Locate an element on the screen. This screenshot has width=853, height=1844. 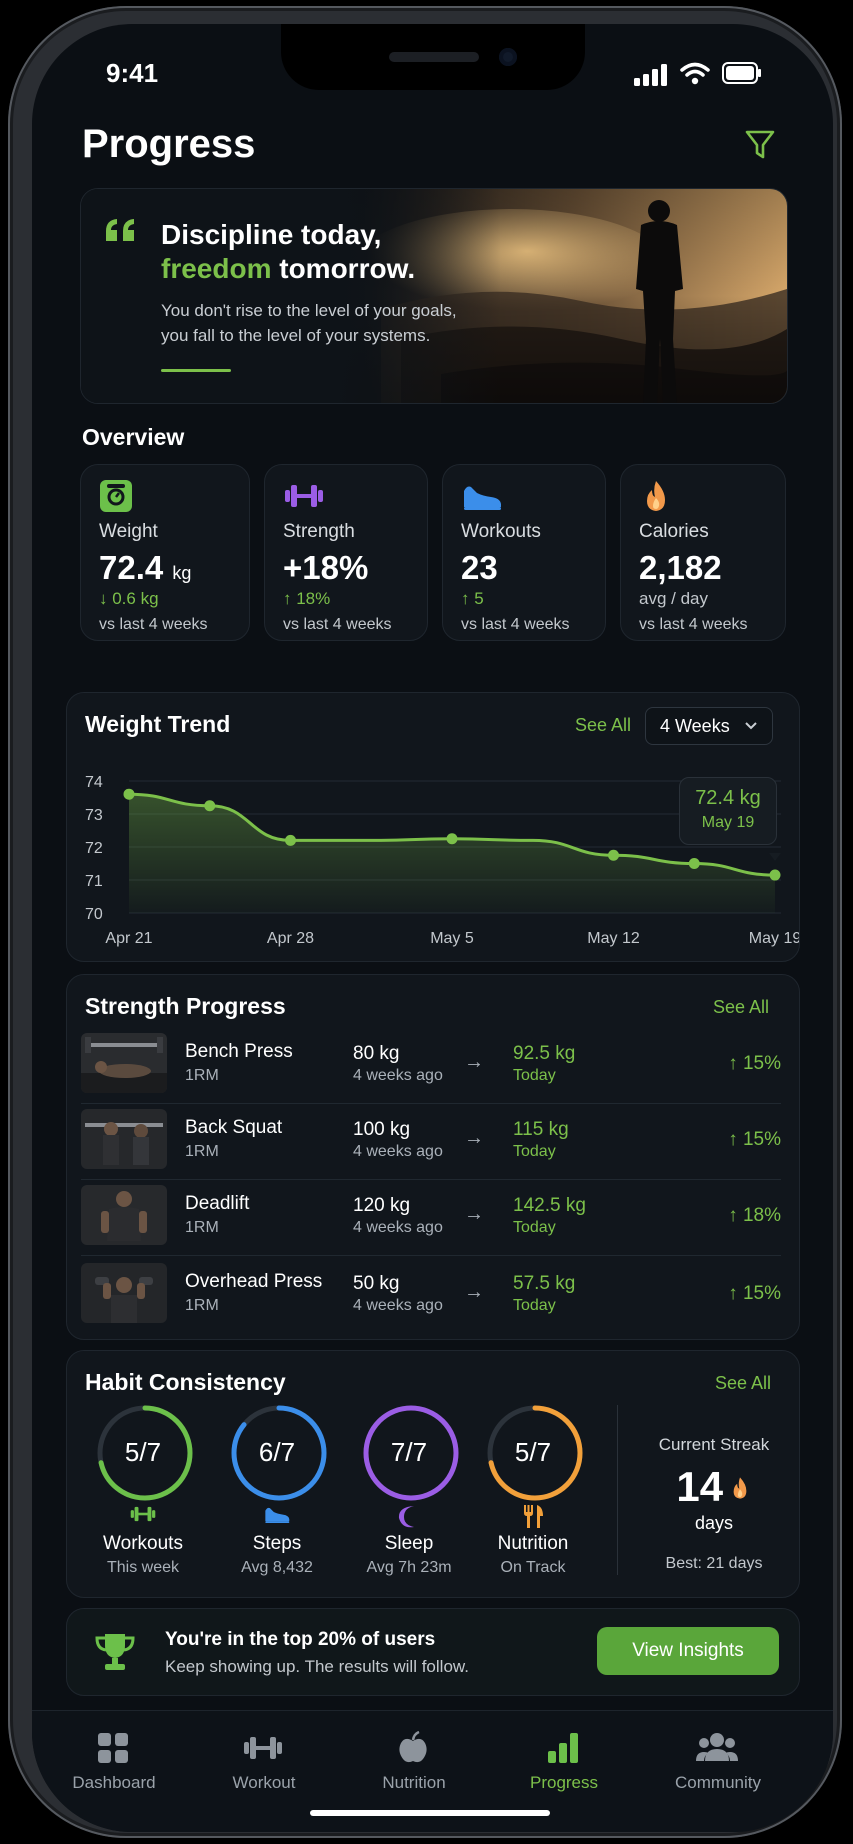
overview-change: avg / day is located at coordinates (673, 598).